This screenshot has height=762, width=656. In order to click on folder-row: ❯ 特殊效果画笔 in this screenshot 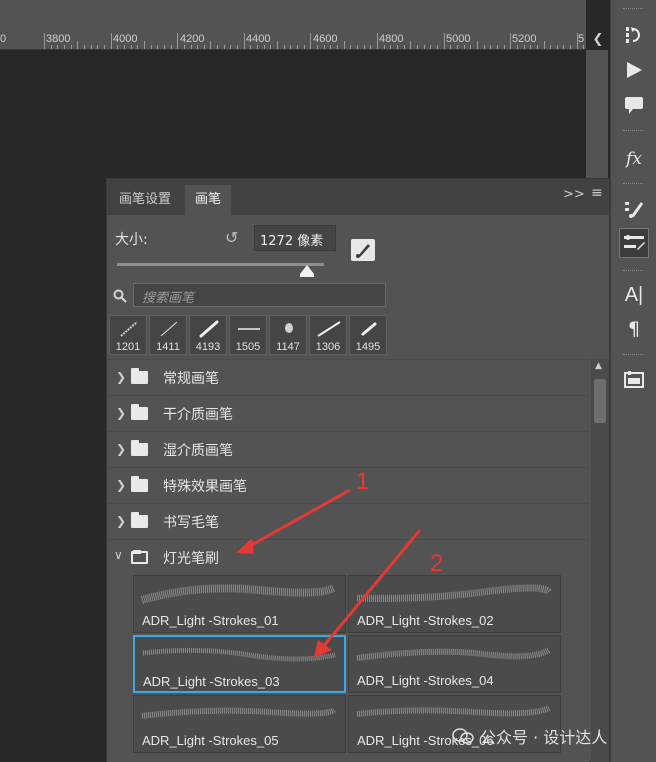, I will do `click(348, 485)`.